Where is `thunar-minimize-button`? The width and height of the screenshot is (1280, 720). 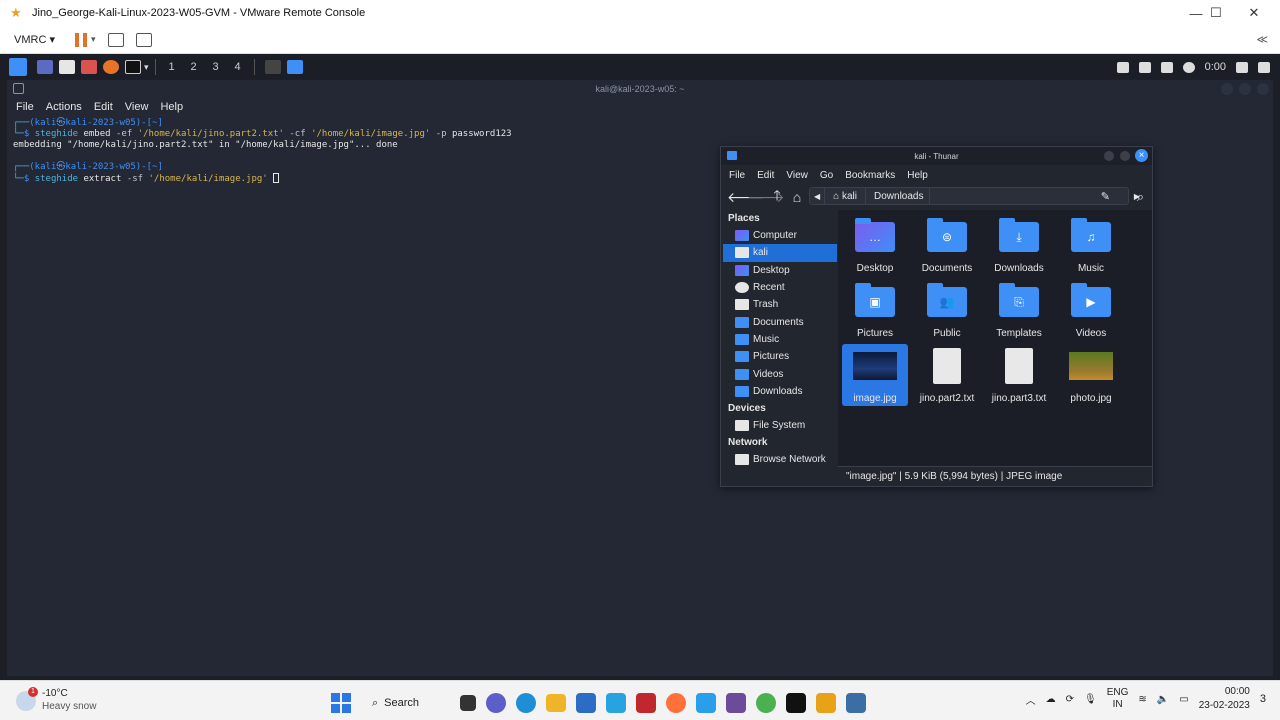
thunar-minimize-button is located at coordinates (1109, 156).